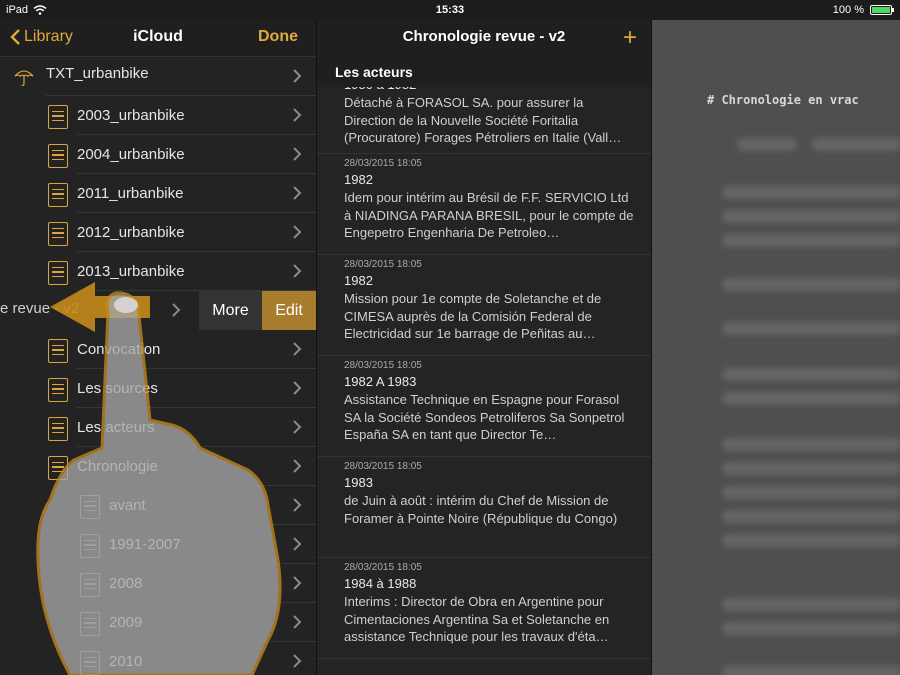 This screenshot has height=675, width=900. Describe the element at coordinates (131, 271) in the screenshot. I see `document-label: 2013_urbanbike` at that location.